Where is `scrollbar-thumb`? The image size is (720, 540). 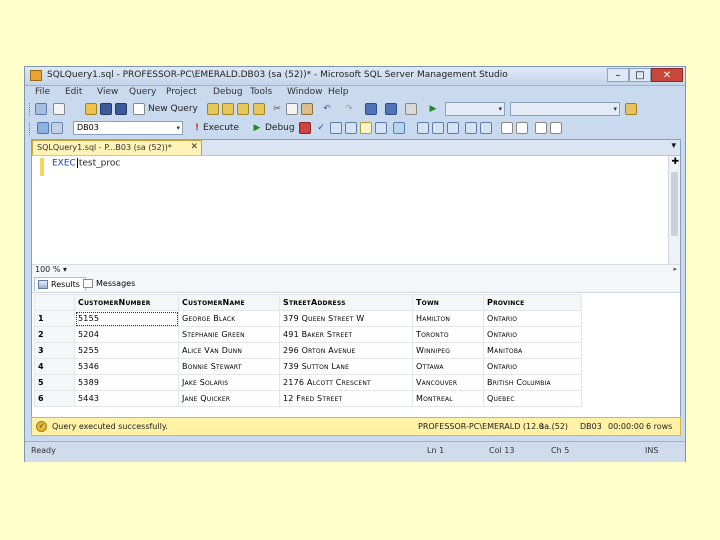
scrollbar-thumb is located at coordinates (674, 204).